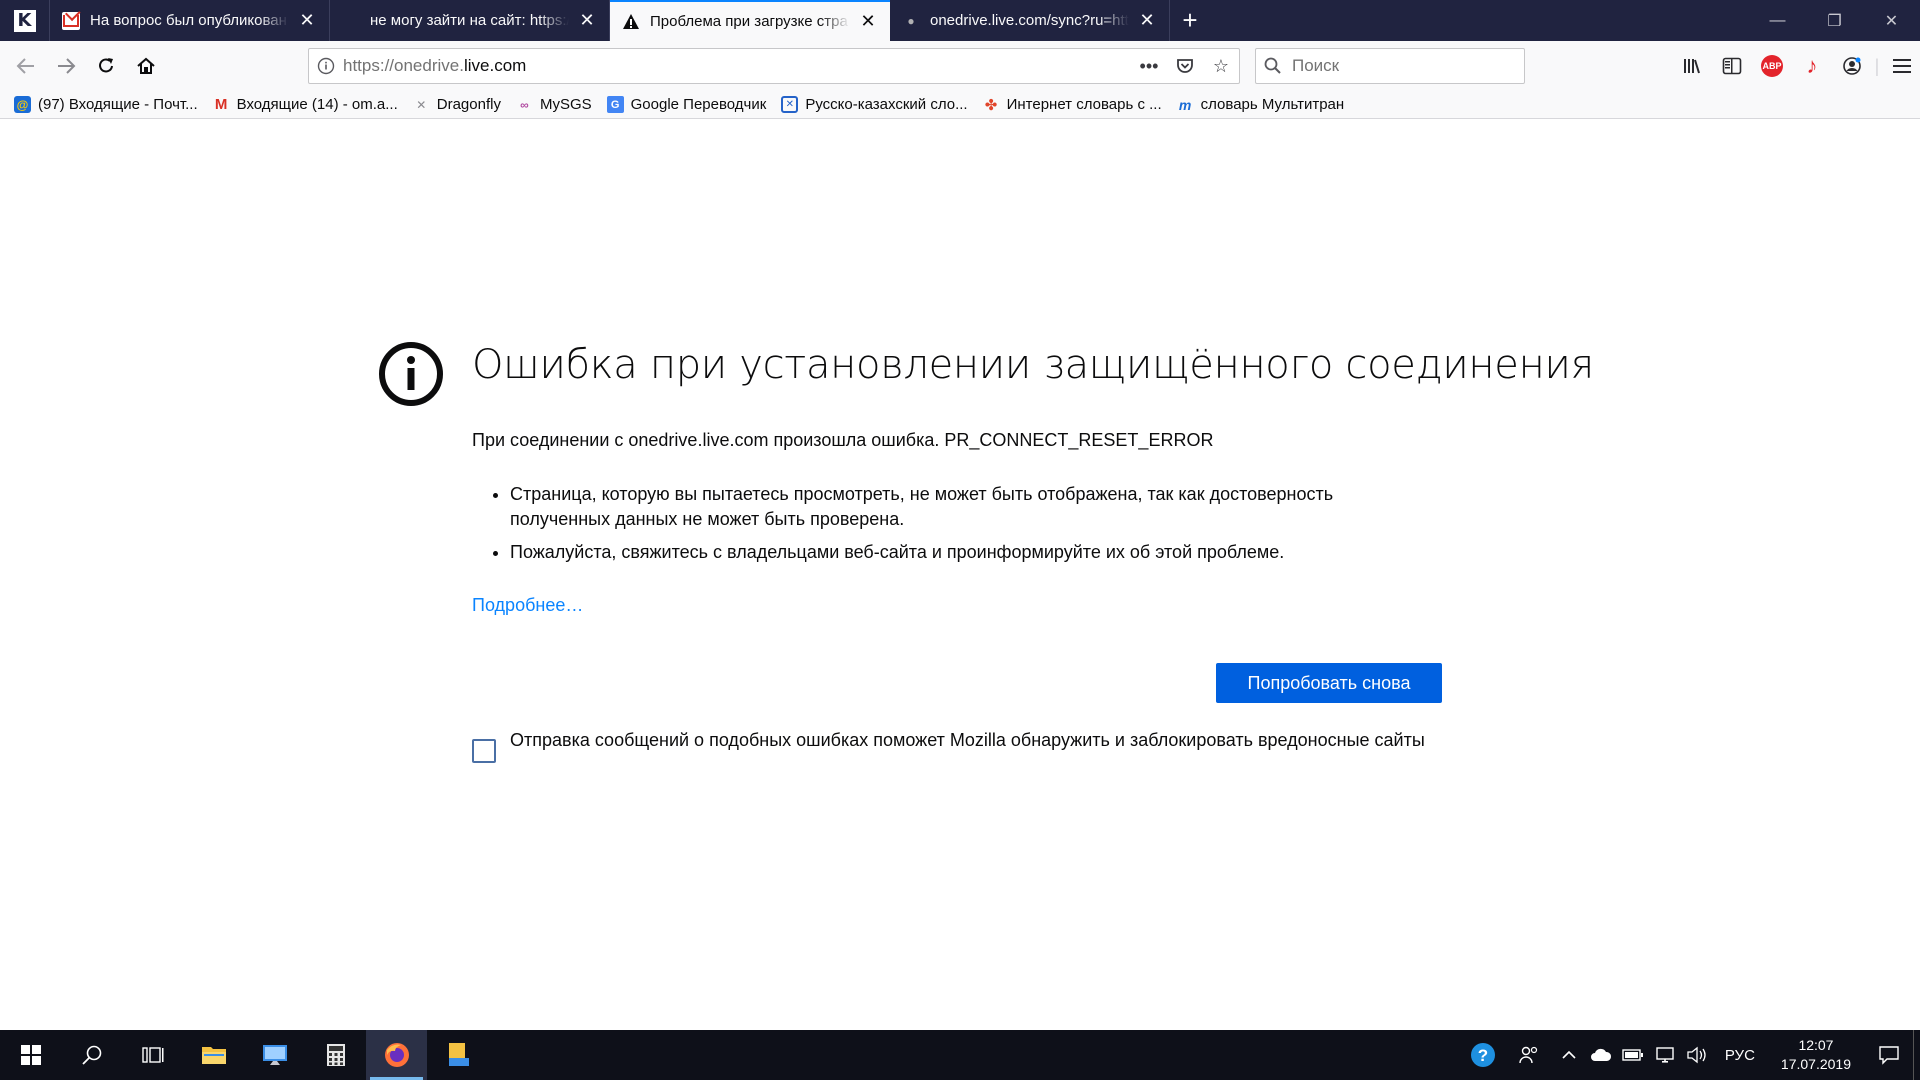  I want to click on battery-icon, so click(1633, 1055).